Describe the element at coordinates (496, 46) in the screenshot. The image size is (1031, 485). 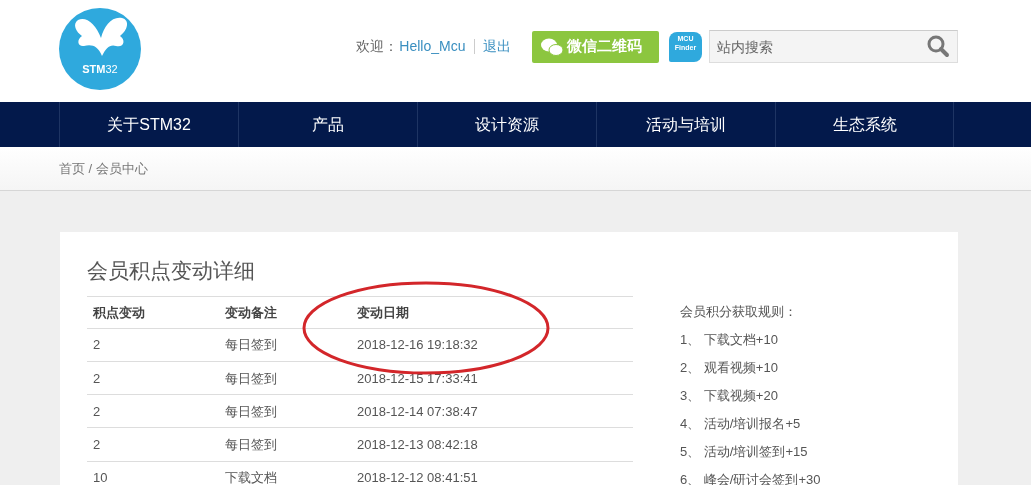
I see `logout-link: 退出` at that location.